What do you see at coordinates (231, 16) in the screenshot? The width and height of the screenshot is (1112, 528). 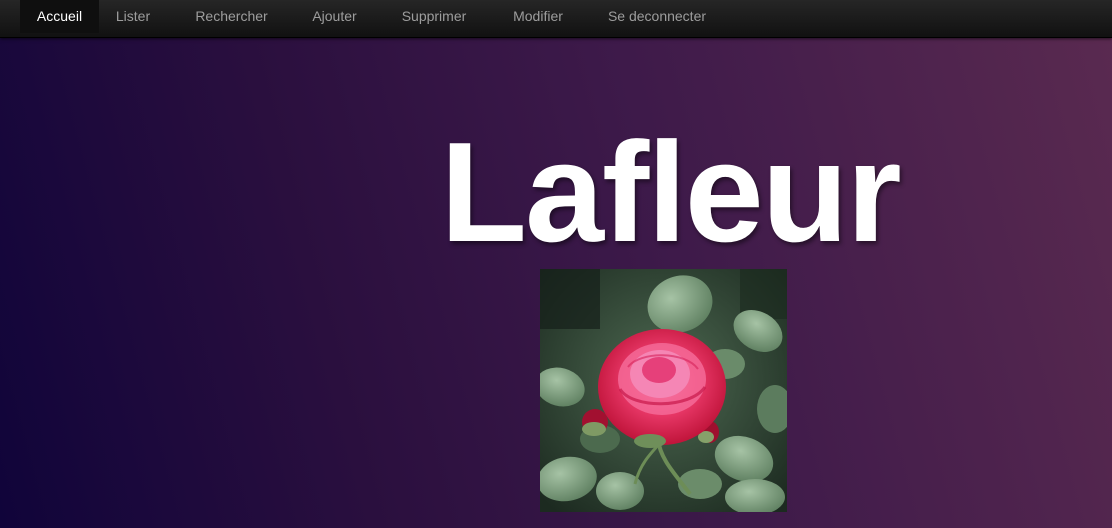 I see `nav-item-rechercher: Rechercher` at bounding box center [231, 16].